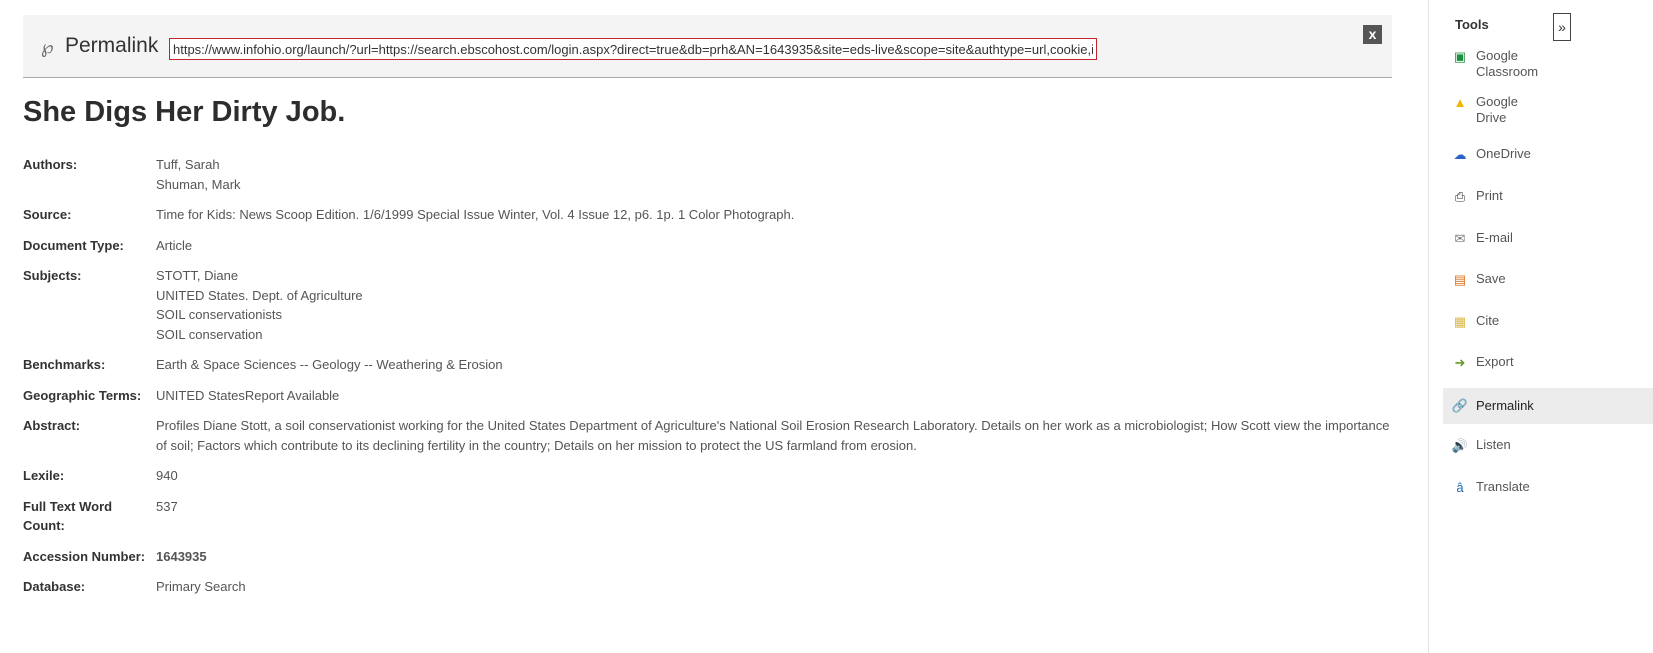 The image size is (1653, 653). What do you see at coordinates (201, 586) in the screenshot?
I see `field-value-line: Primary Search` at bounding box center [201, 586].